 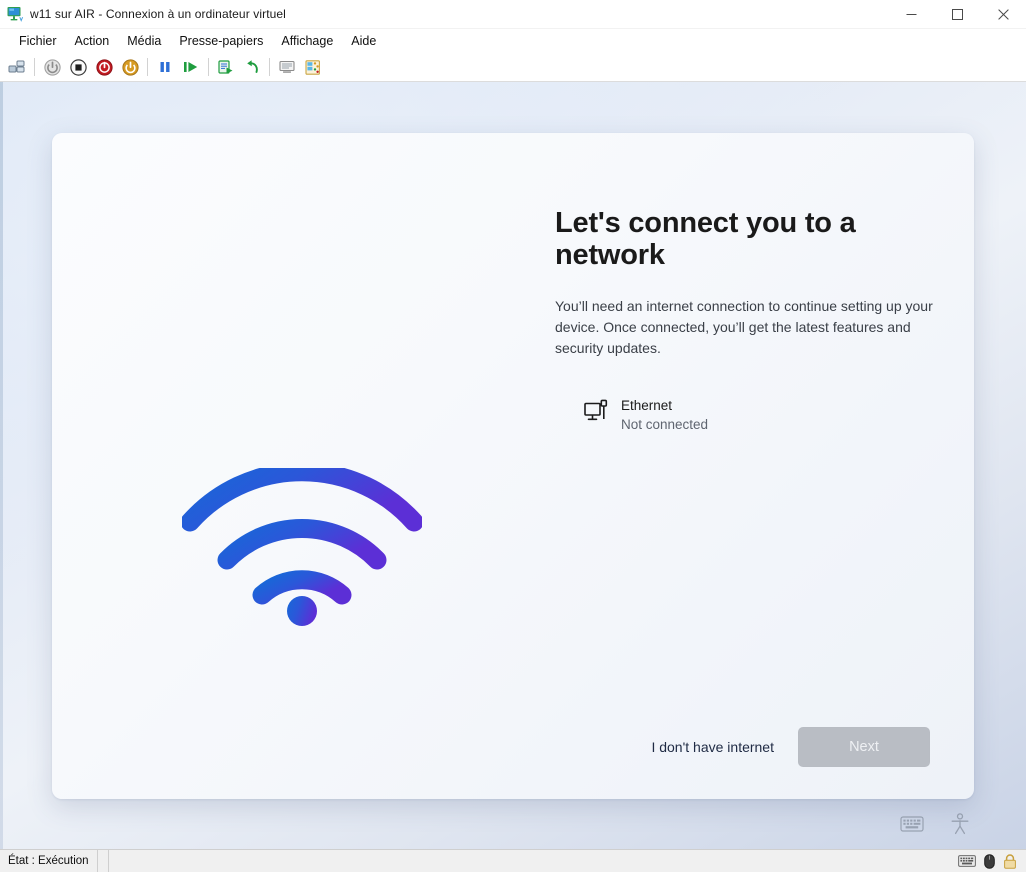 What do you see at coordinates (665, 425) in the screenshot?
I see `network-status: Not connected` at bounding box center [665, 425].